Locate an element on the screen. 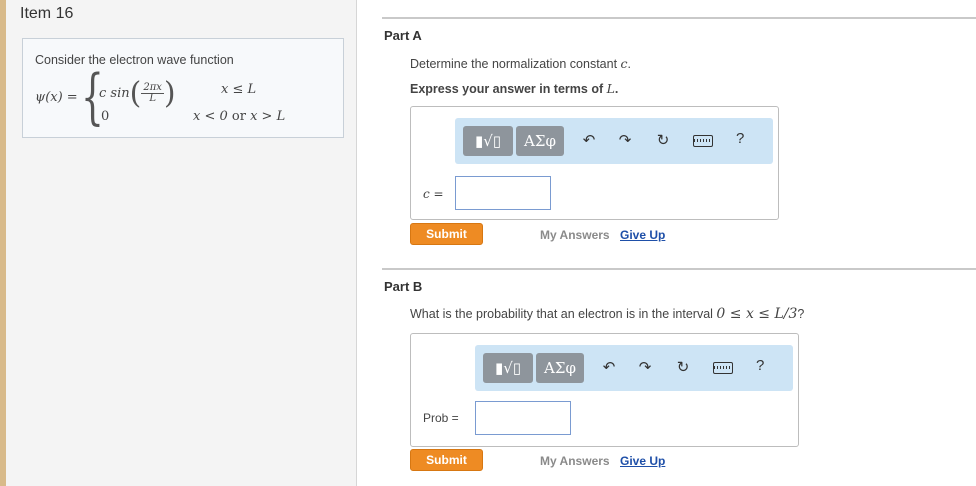 The image size is (976, 486). case1-coefficient: c sin is located at coordinates (114, 93).